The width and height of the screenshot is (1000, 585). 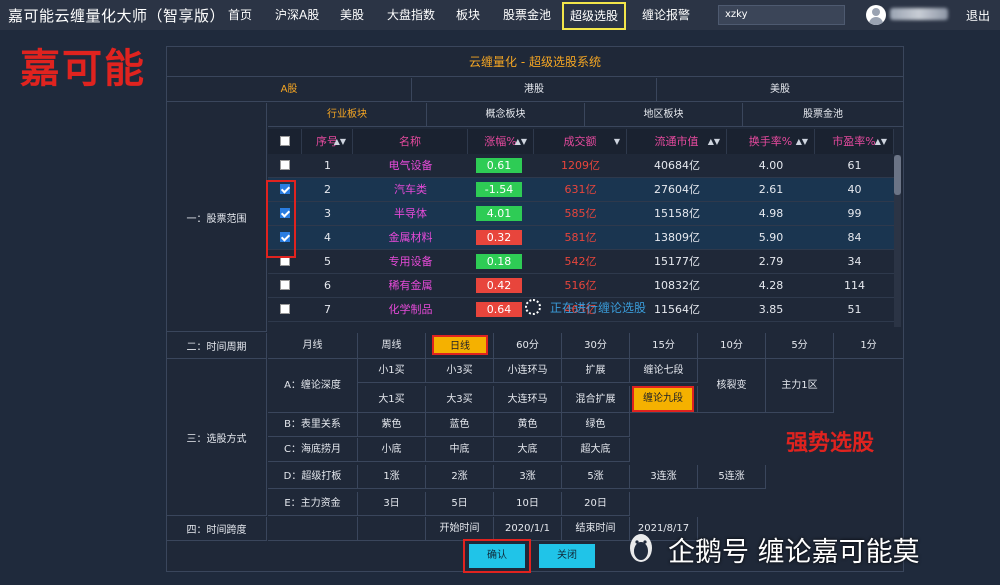 What do you see at coordinates (581, 166) in the screenshot?
I see `table-row: 1 电气设备 0.61 1209亿 40684亿 4.00 61` at bounding box center [581, 166].